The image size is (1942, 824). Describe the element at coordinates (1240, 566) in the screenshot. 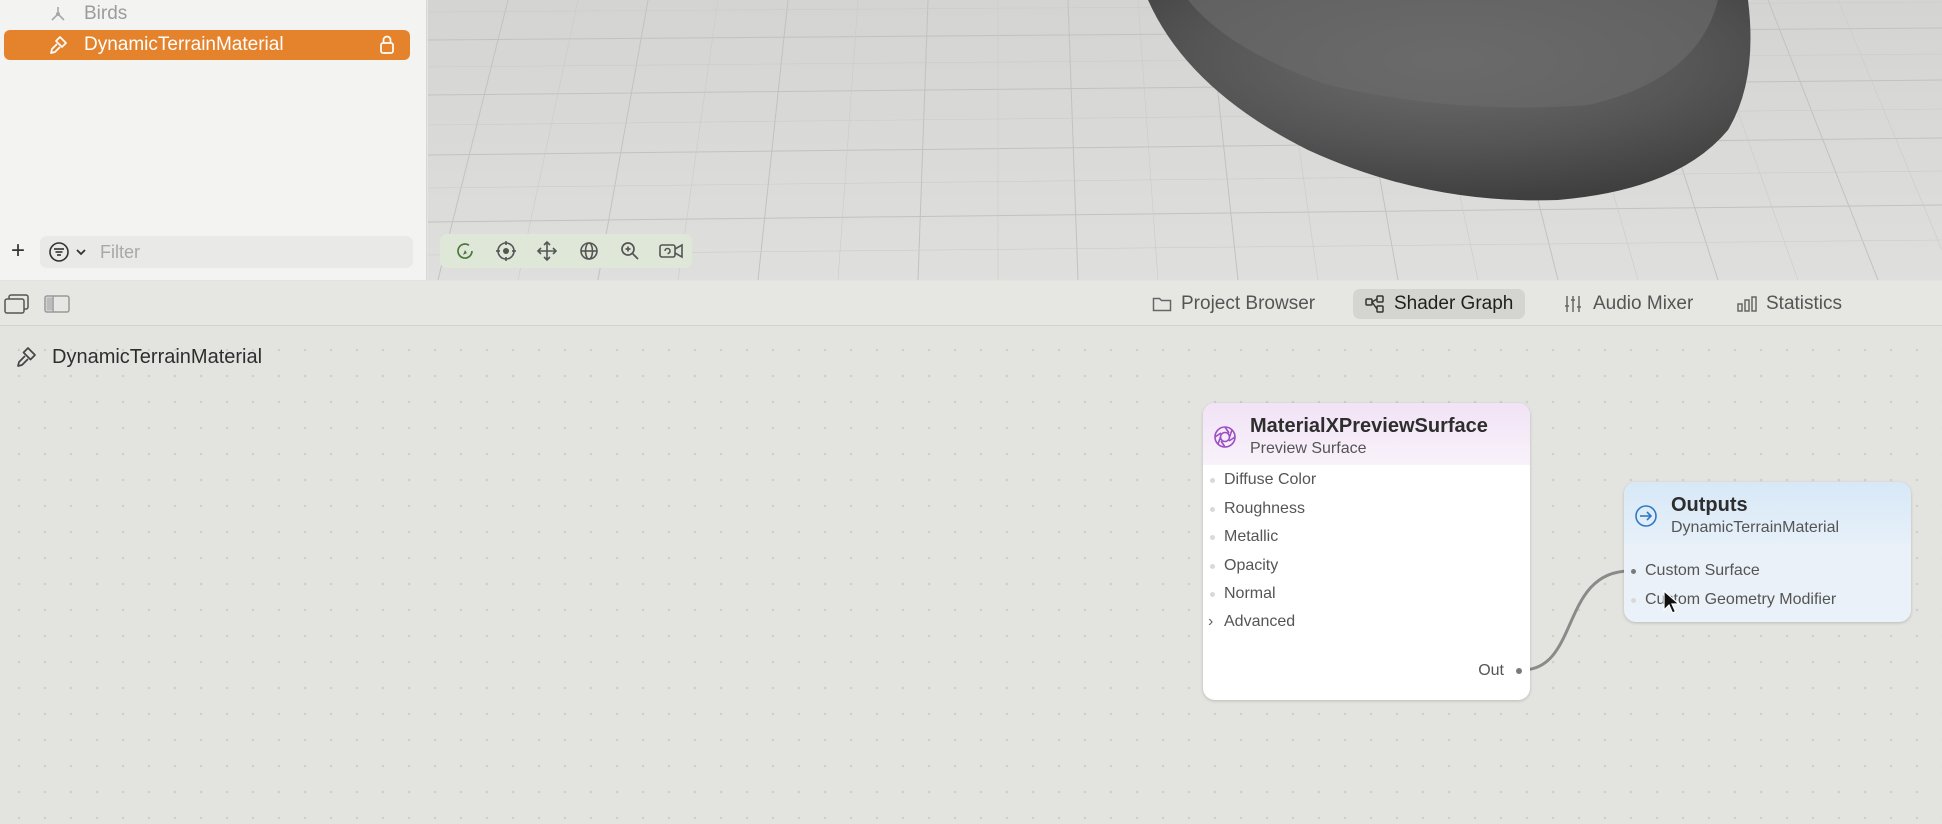

I see `input-port-opacity: Opacity` at that location.